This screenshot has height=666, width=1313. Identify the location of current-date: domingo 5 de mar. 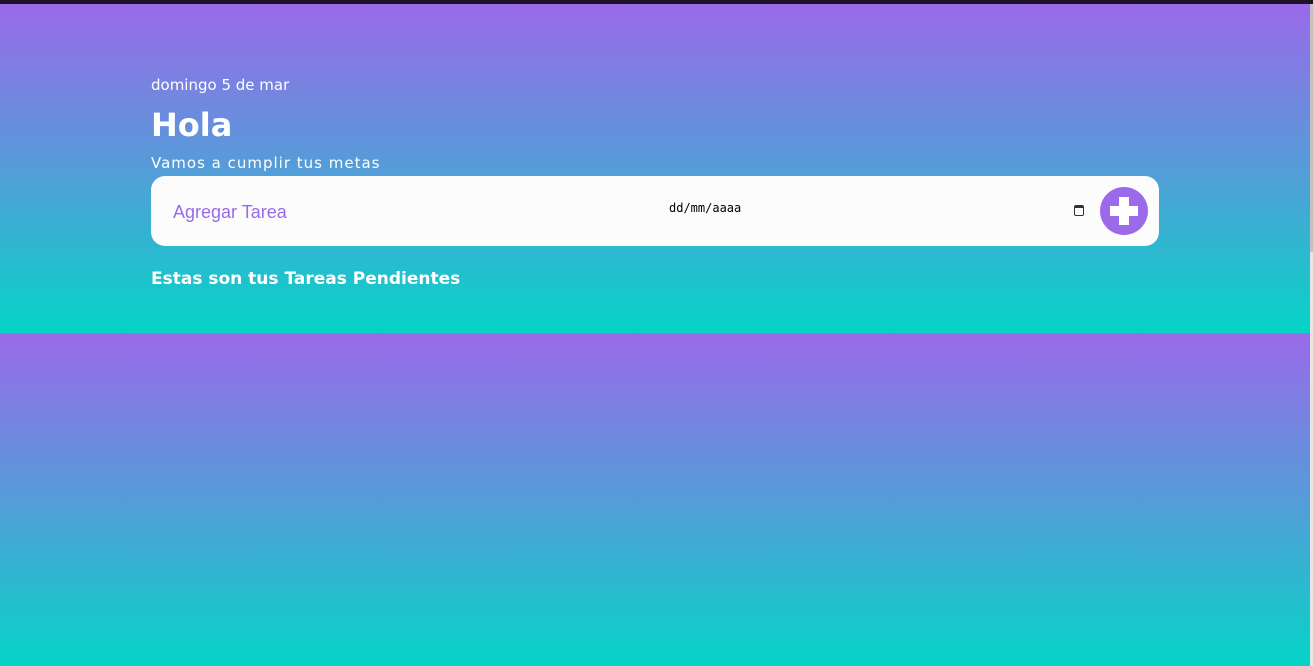
(220, 85).